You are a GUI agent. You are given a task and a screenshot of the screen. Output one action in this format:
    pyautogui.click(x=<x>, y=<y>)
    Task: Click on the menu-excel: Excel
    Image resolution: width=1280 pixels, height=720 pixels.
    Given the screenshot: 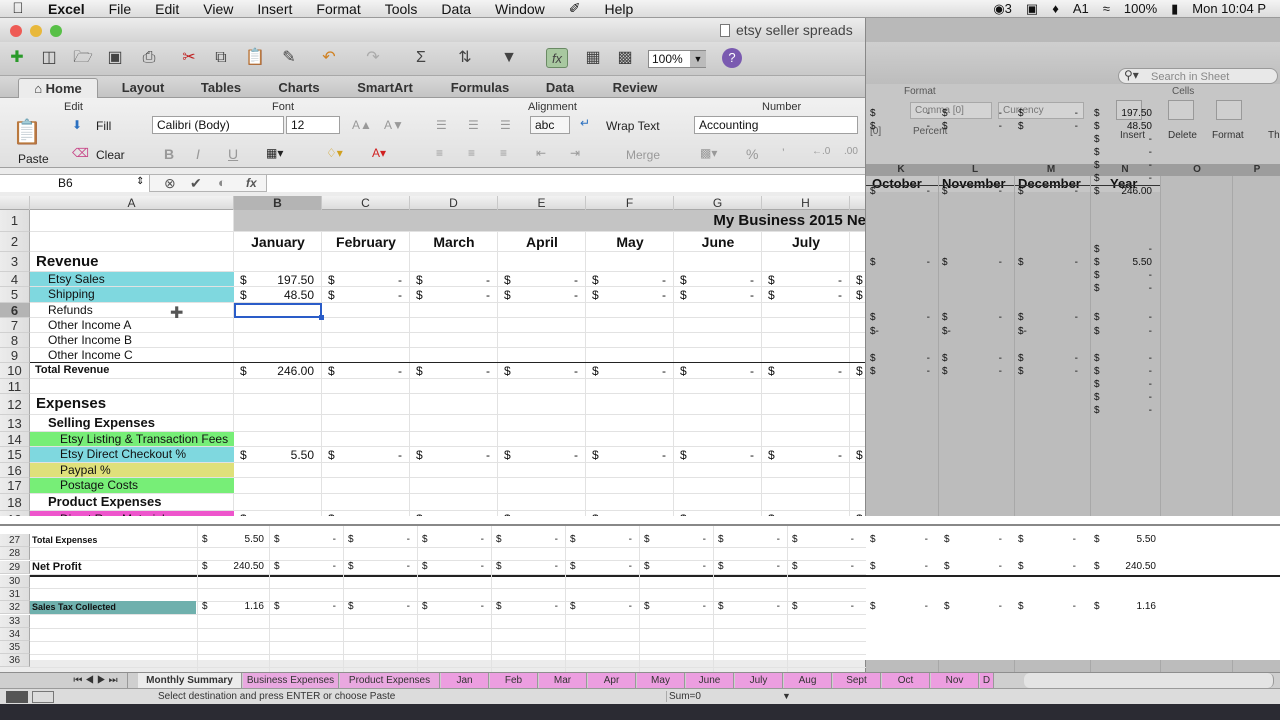 What is the action you would take?
    pyautogui.click(x=66, y=9)
    